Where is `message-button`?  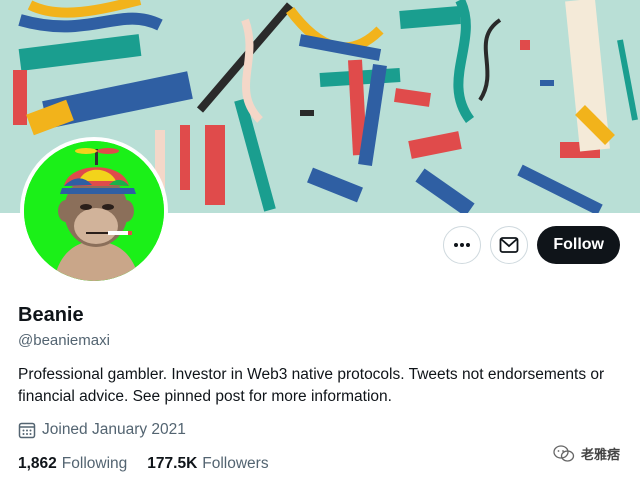 message-button is located at coordinates (509, 245).